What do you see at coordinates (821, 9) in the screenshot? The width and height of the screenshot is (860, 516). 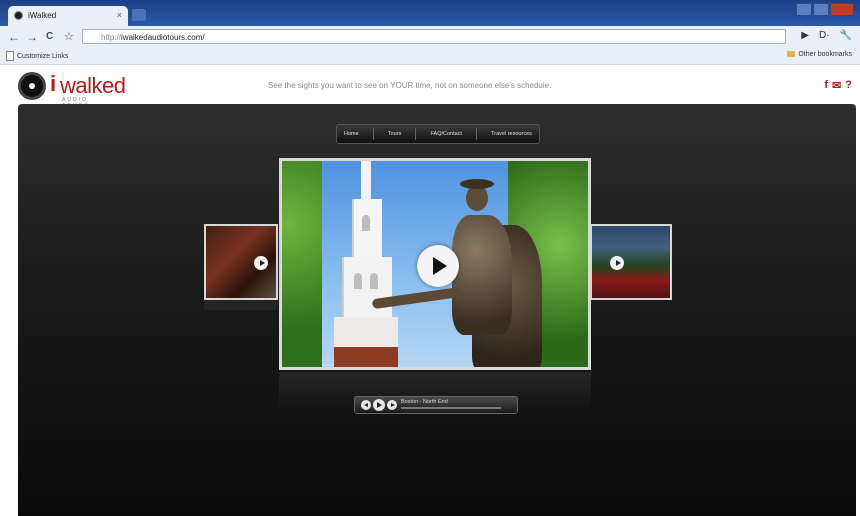 I see `maximize-button` at bounding box center [821, 9].